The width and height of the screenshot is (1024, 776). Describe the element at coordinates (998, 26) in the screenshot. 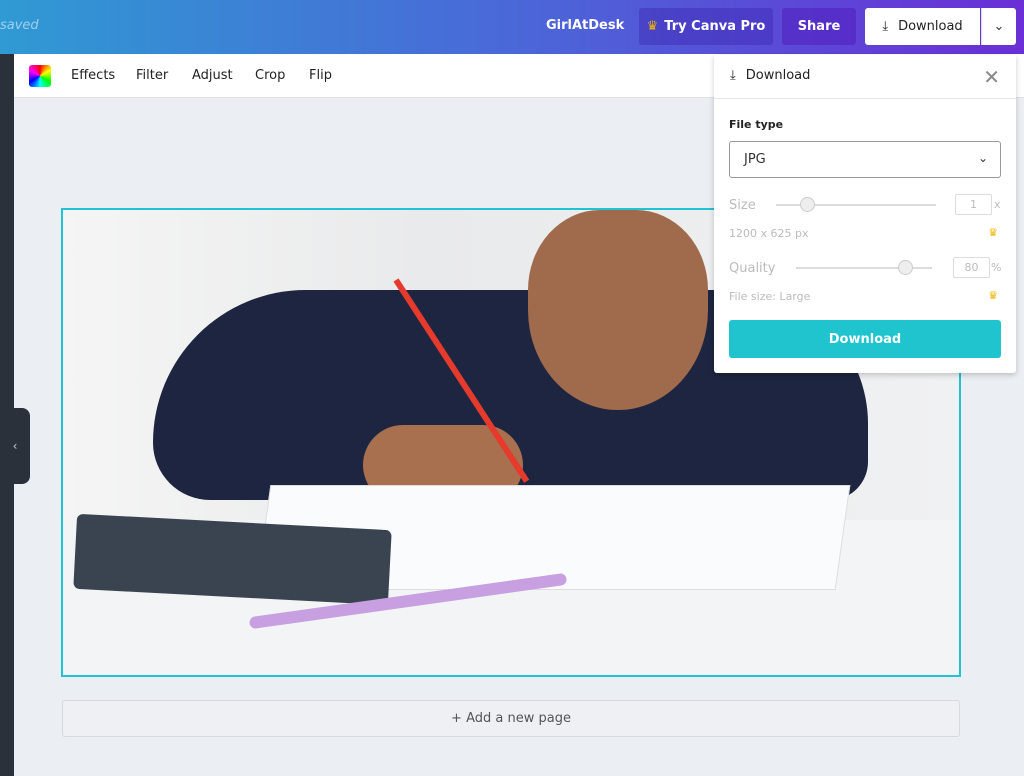

I see `download-options-chevron-icon: ⌄` at that location.